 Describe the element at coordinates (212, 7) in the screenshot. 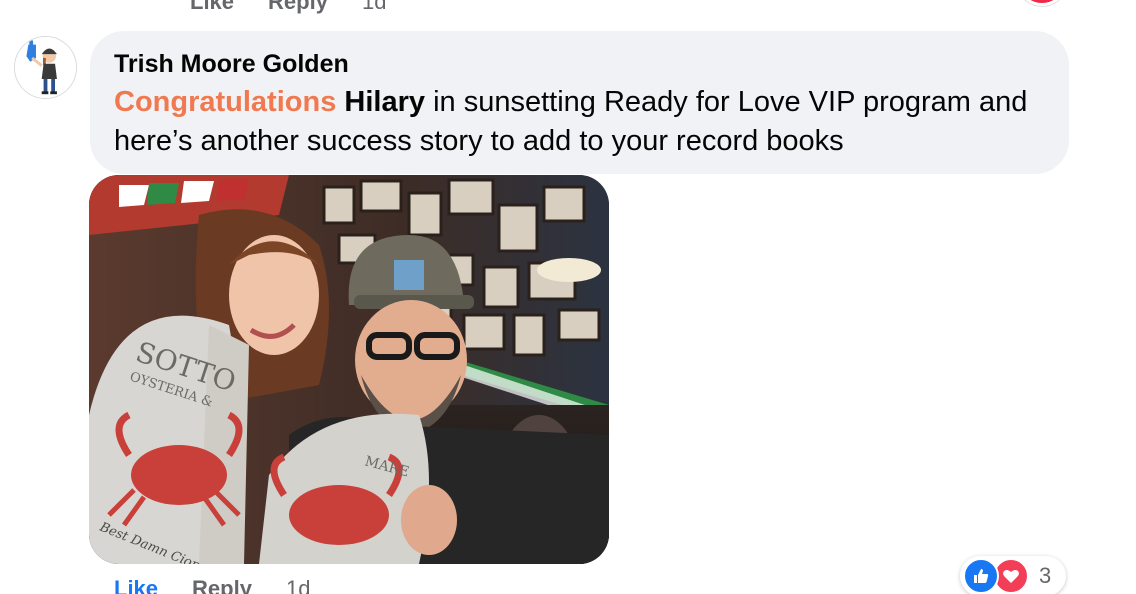

I see `previous-like-button: Like` at that location.